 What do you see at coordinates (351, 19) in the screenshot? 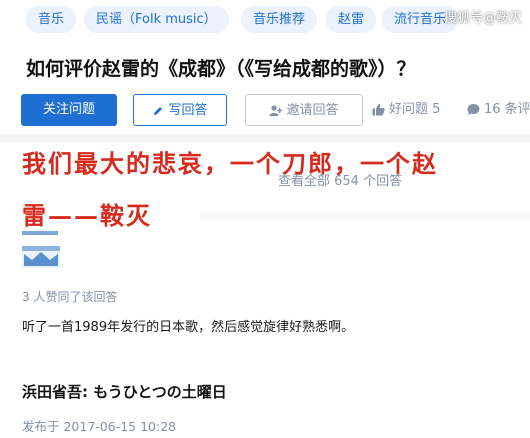
I see `topic-tag-zhao-lei: 赵雷` at bounding box center [351, 19].